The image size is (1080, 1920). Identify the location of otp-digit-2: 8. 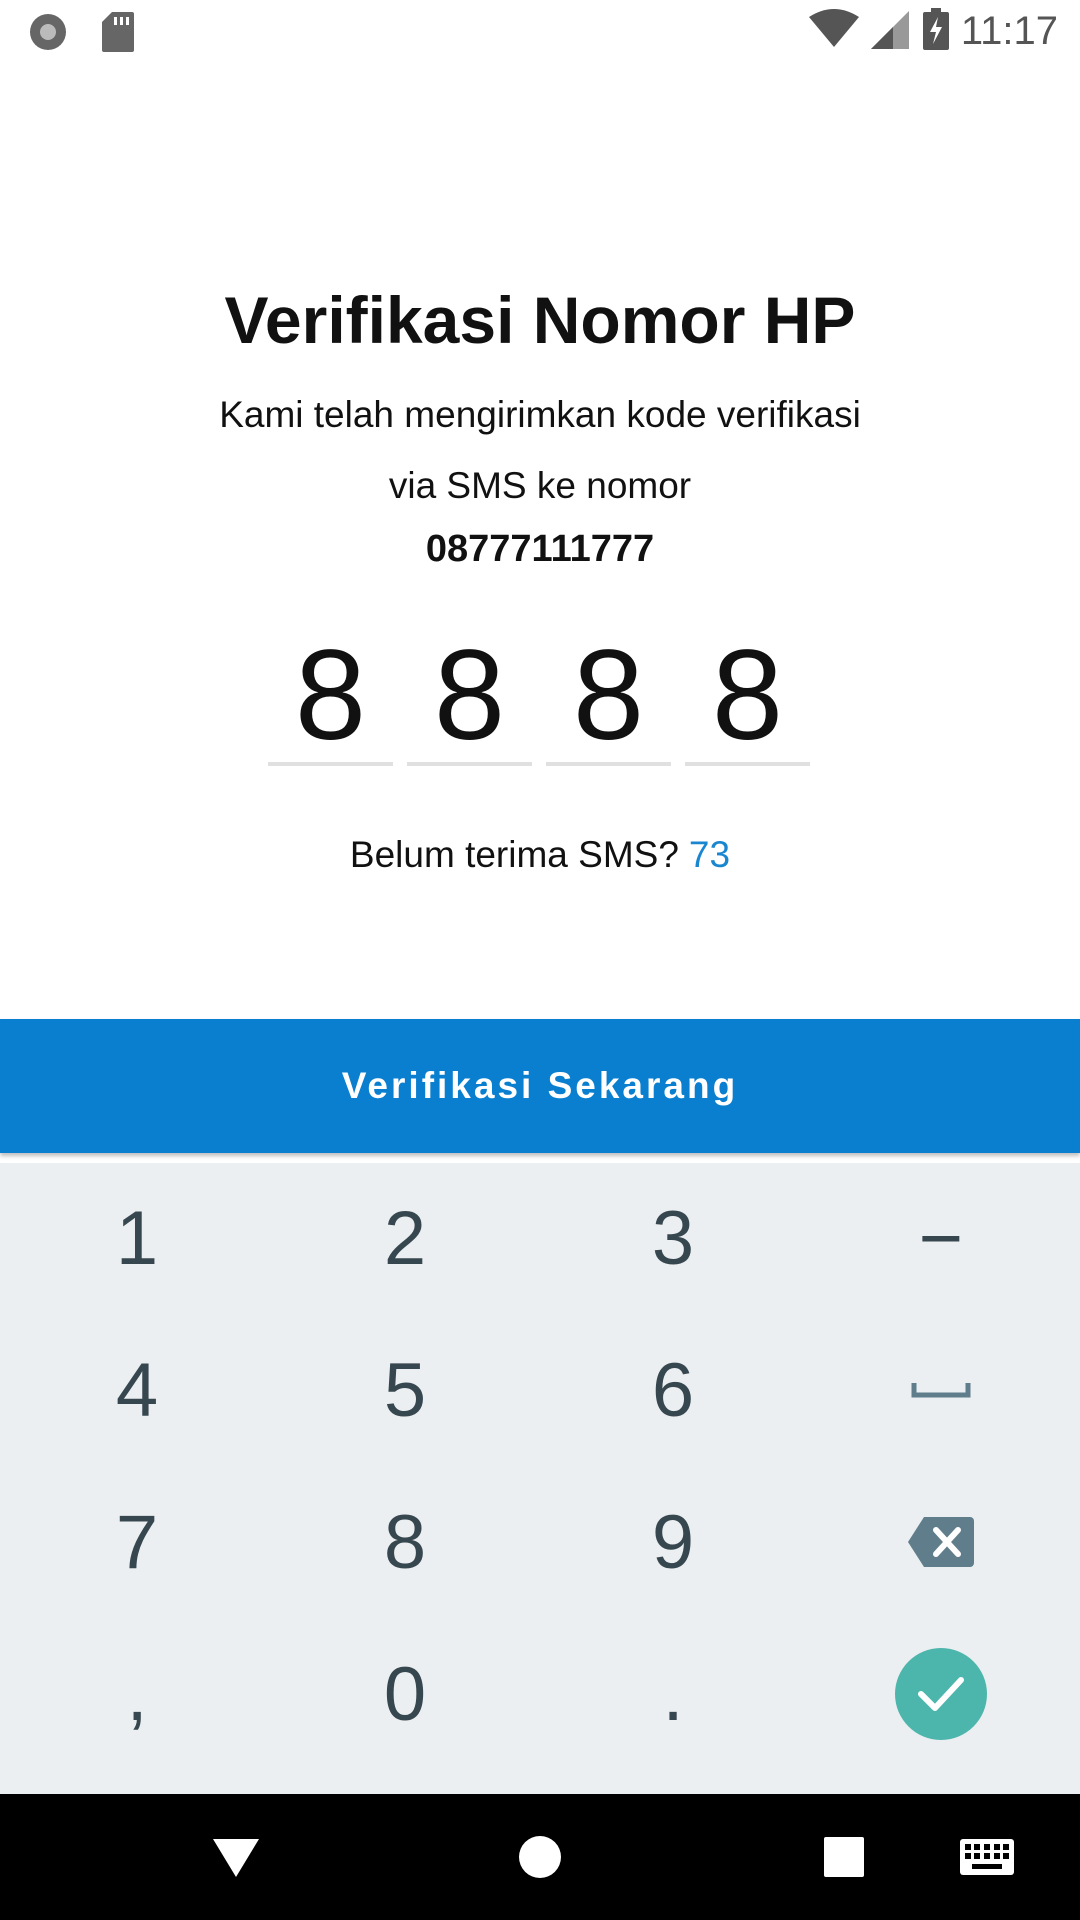
(469, 695).